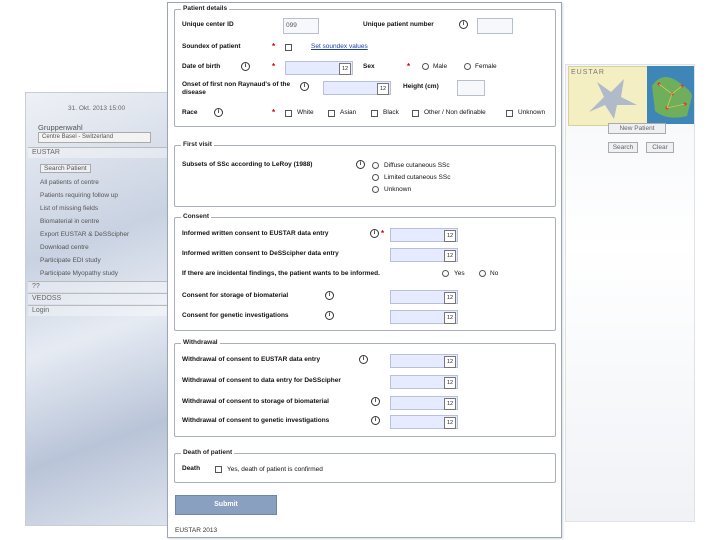 The width and height of the screenshot is (720, 540). What do you see at coordinates (471, 88) in the screenshot?
I see `height-input` at bounding box center [471, 88].